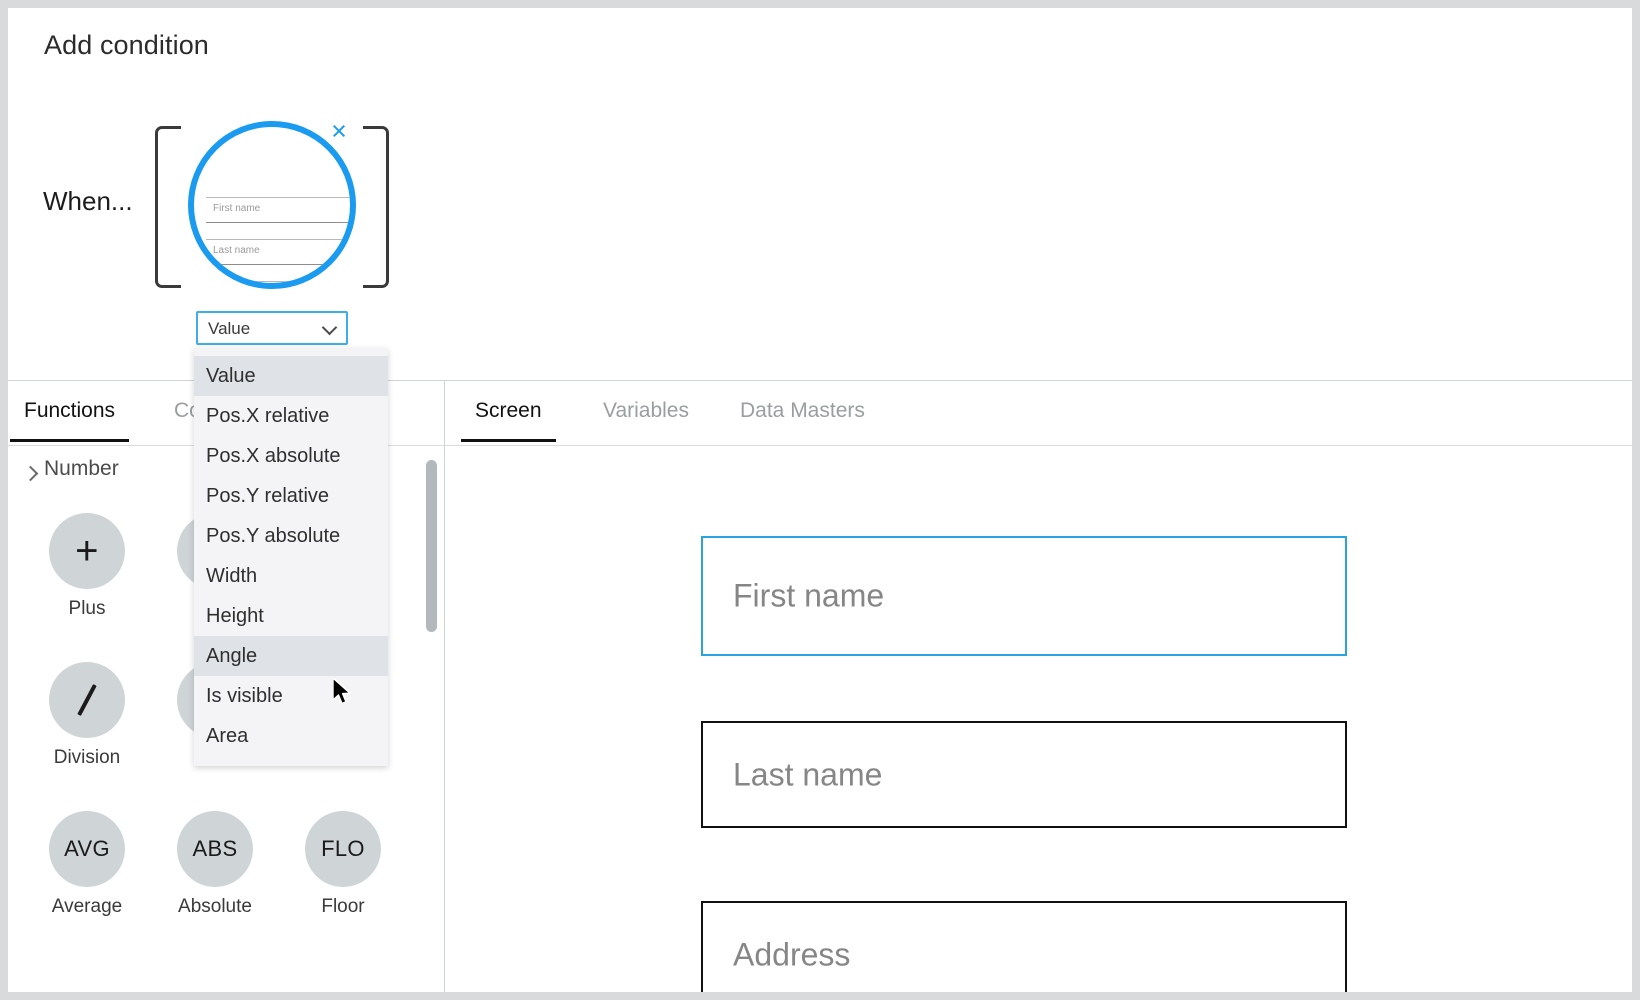  I want to click on field-first-name: First name, so click(1024, 596).